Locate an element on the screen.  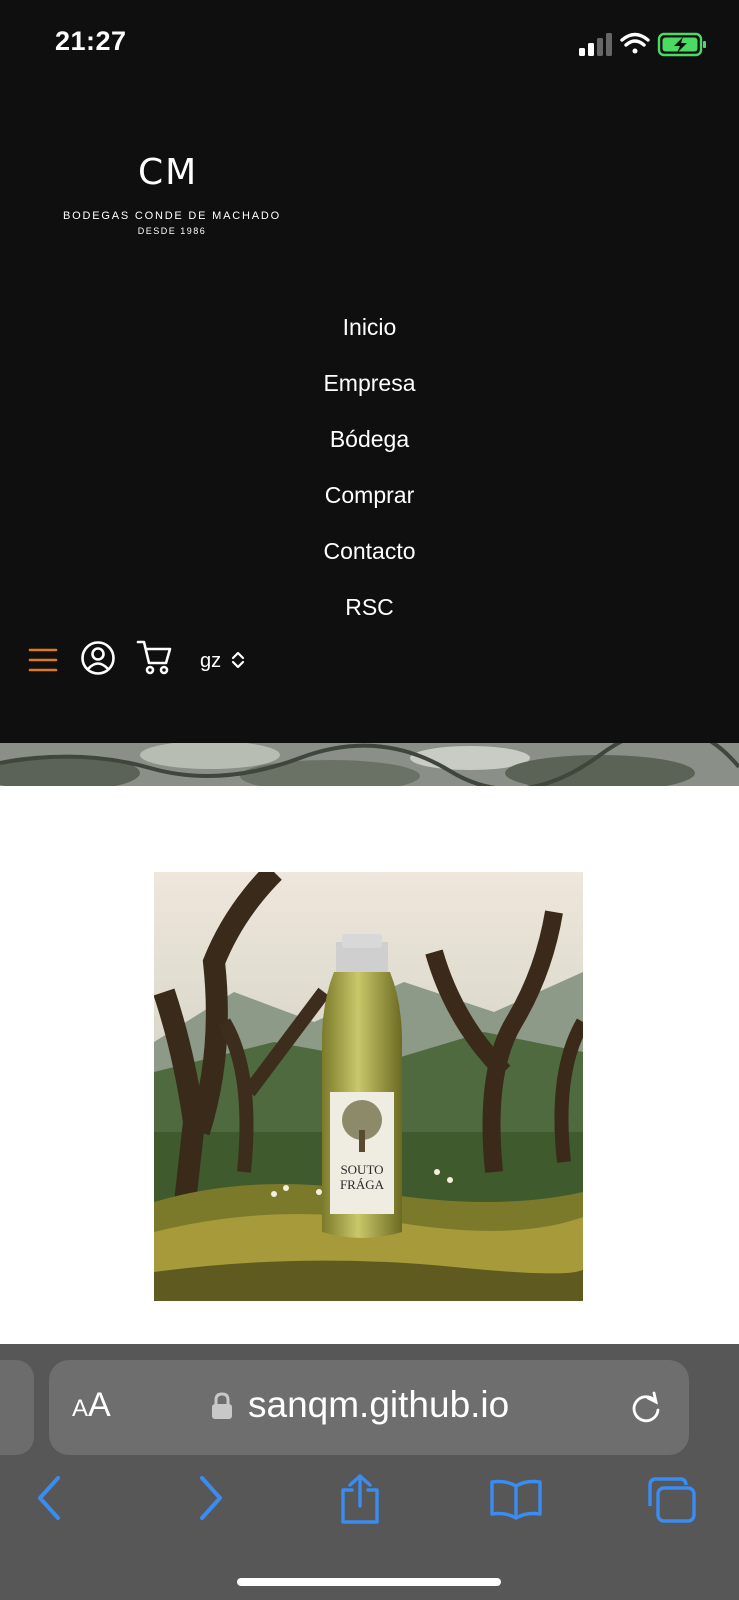
bottle-label-line1: SOUTO is located at coordinates (361, 1169).